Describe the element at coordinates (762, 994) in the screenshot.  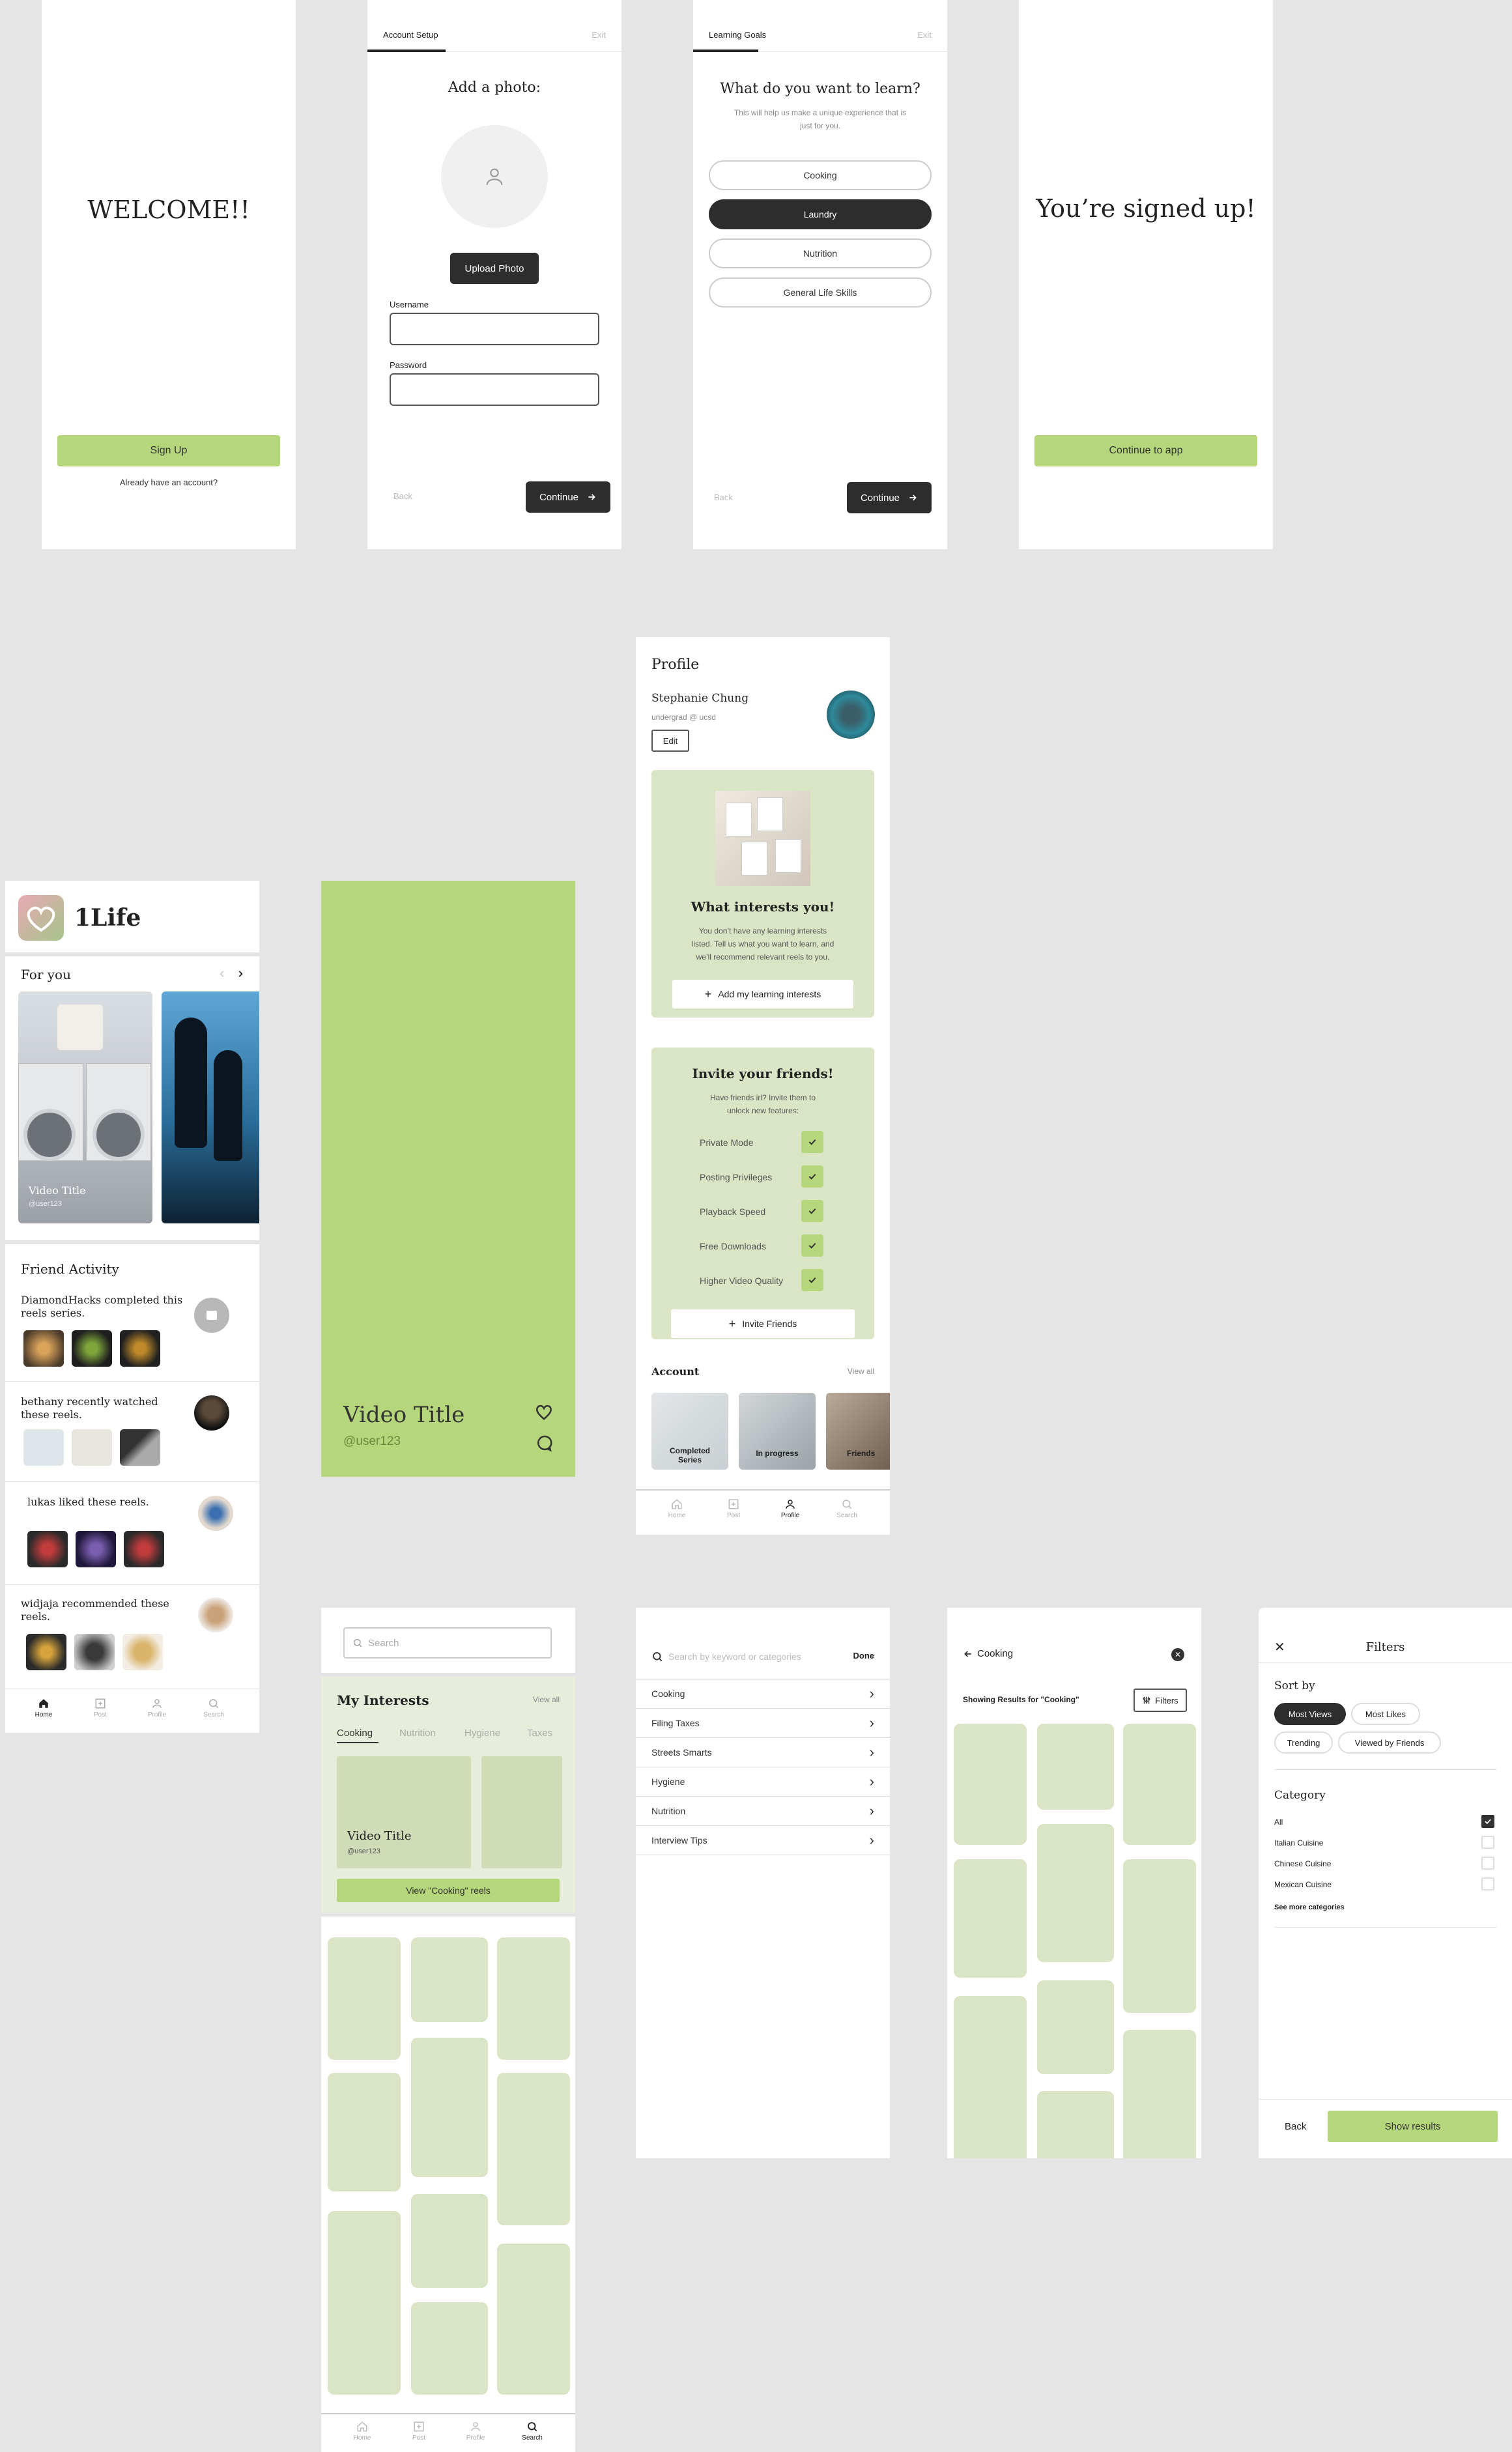
I see `add-interests-button: + Add my learning interests` at that location.